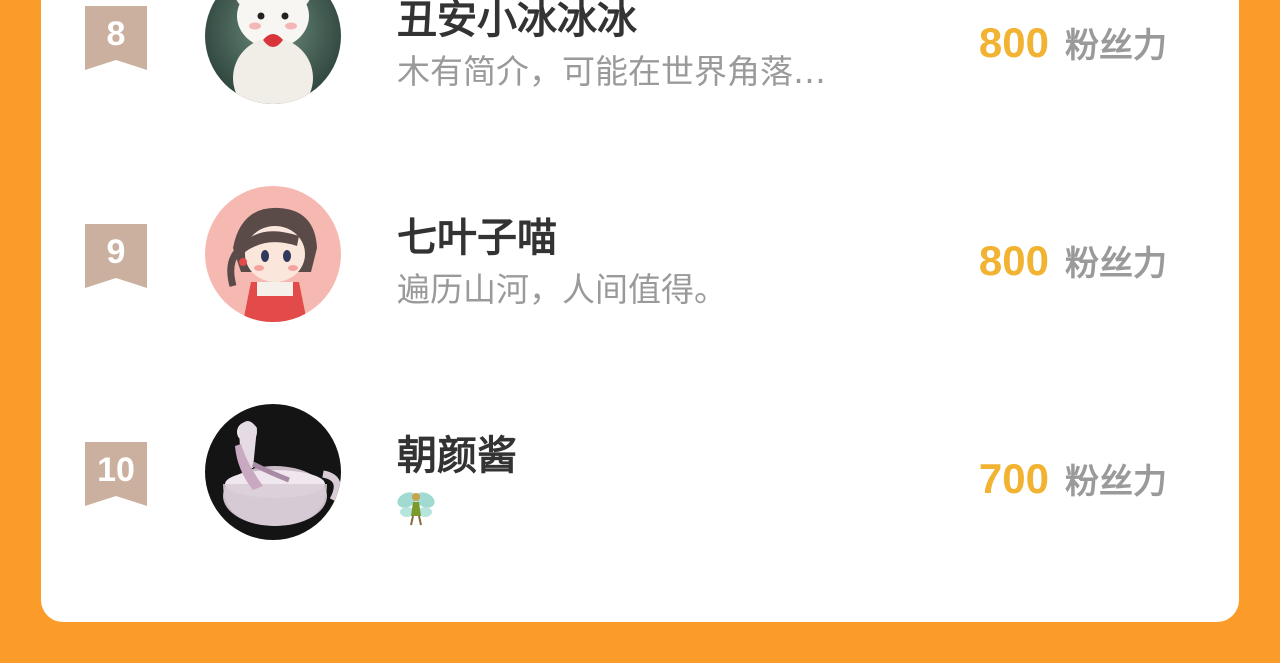 This screenshot has width=1280, height=663. What do you see at coordinates (457, 456) in the screenshot?
I see `user-name: 朝颜酱` at bounding box center [457, 456].